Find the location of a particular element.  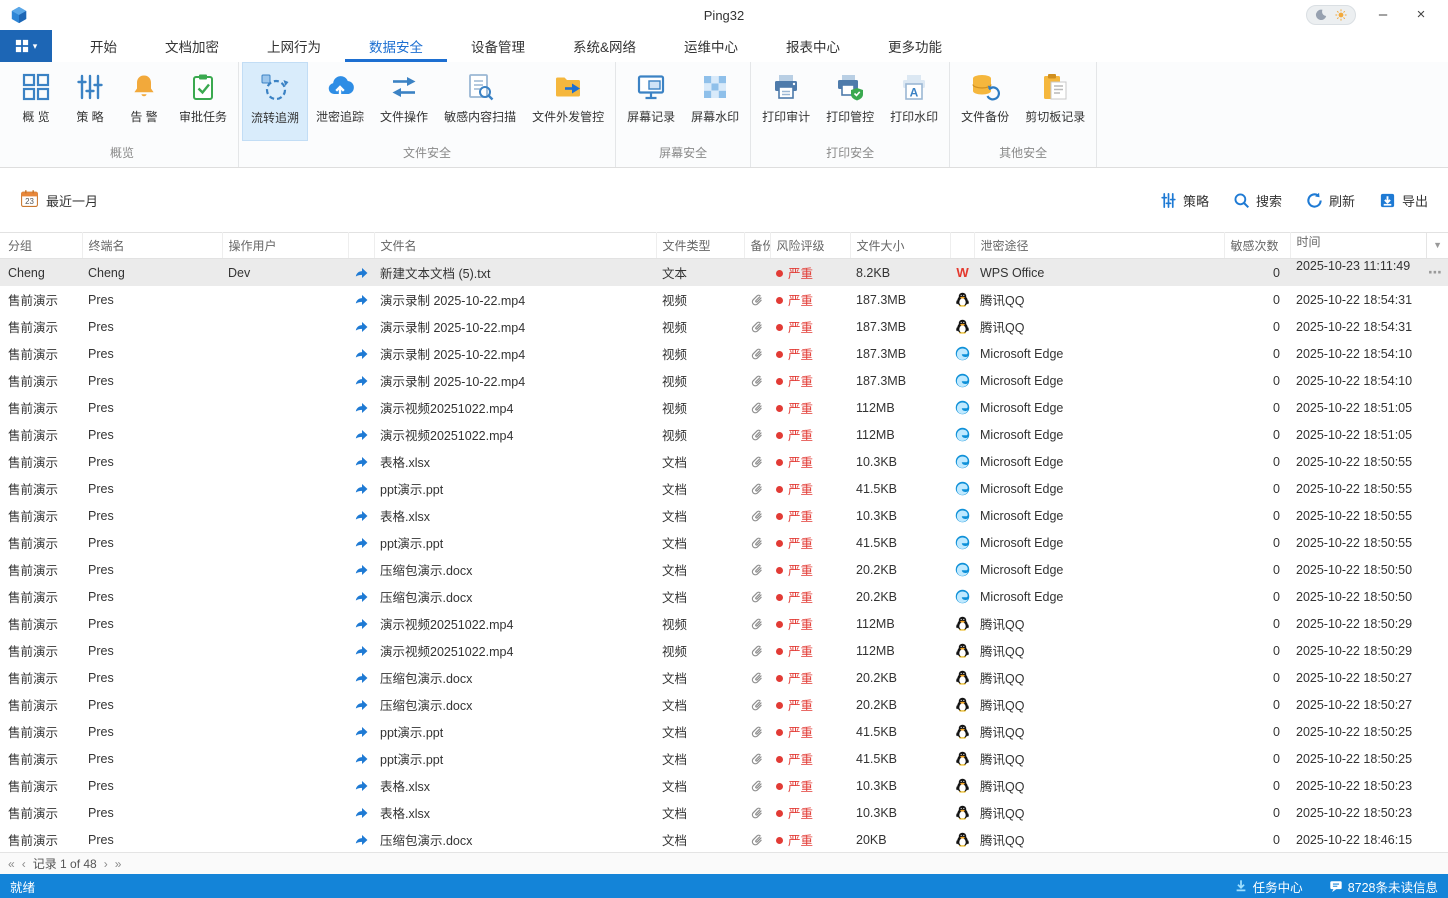

unread-messages-button: 8728条未读信息 is located at coordinates (1383, 886).